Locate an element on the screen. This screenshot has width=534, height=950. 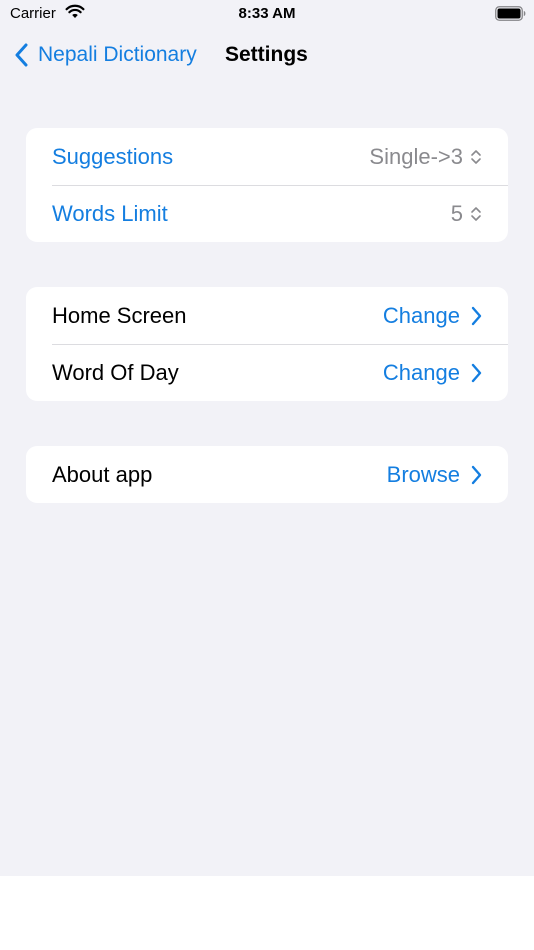
words-limit-label: Words Limit is located at coordinates (110, 213).